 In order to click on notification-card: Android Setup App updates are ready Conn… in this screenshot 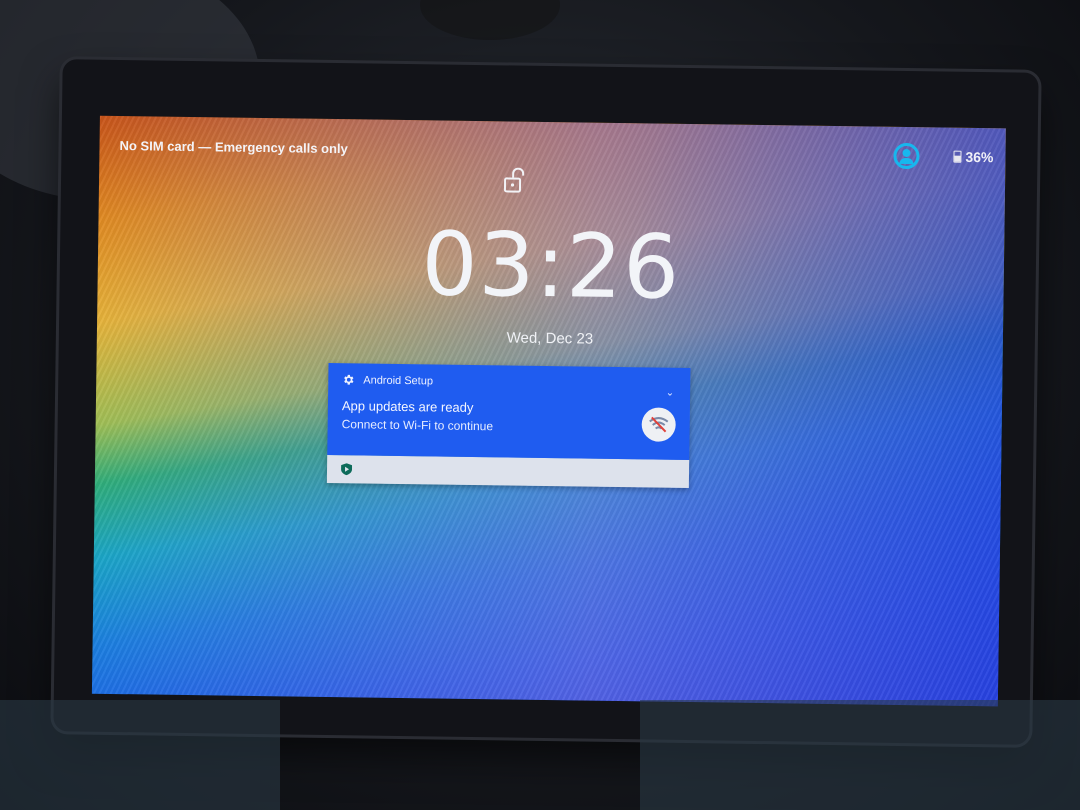, I will do `click(508, 425)`.